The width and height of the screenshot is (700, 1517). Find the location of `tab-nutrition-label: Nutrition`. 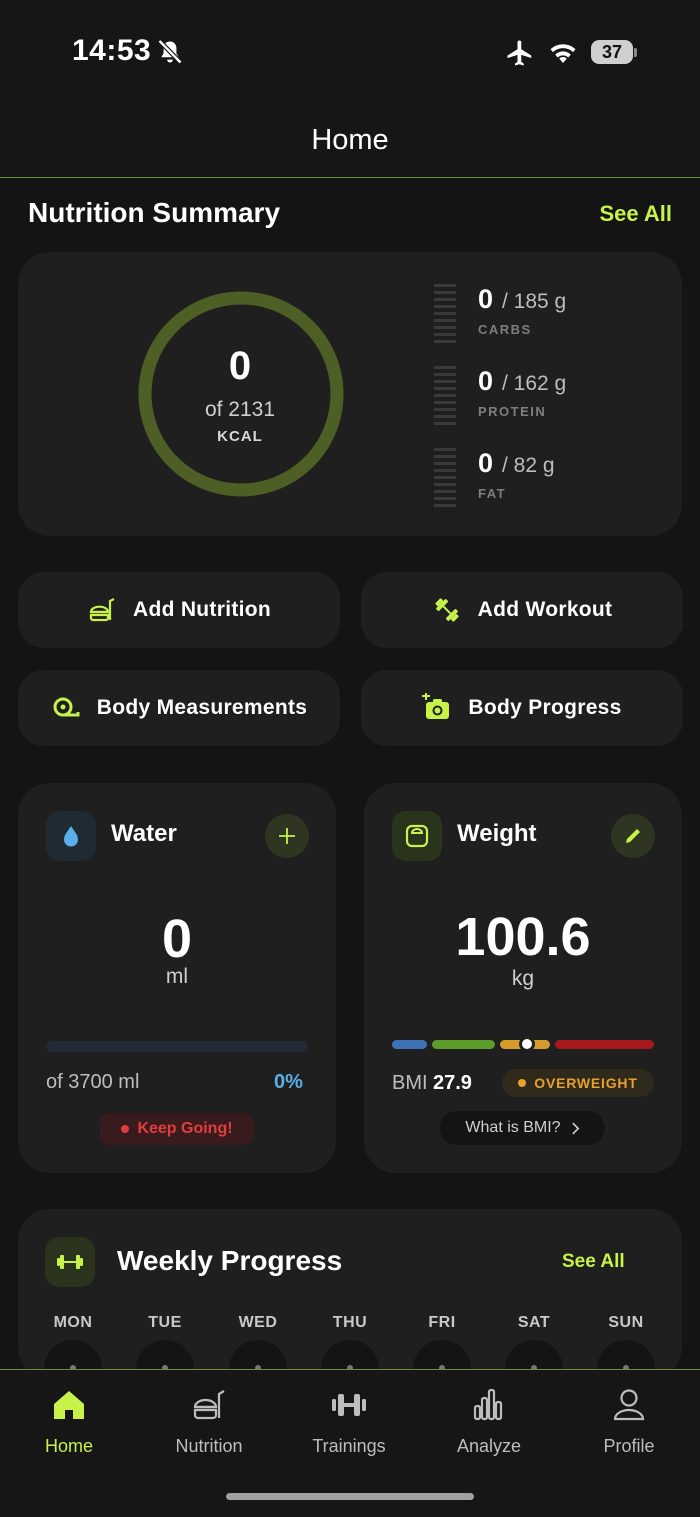

tab-nutrition-label: Nutrition is located at coordinates (209, 1446).